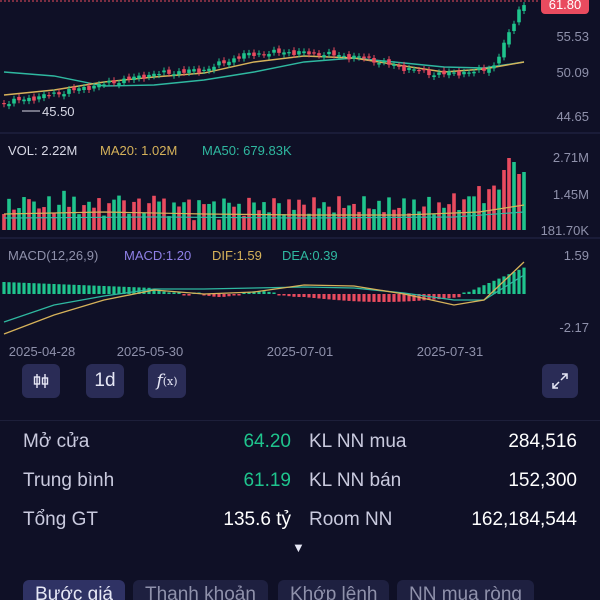  Describe the element at coordinates (310, 255) in the screenshot. I see `dea-value: DEA:0.39` at that location.